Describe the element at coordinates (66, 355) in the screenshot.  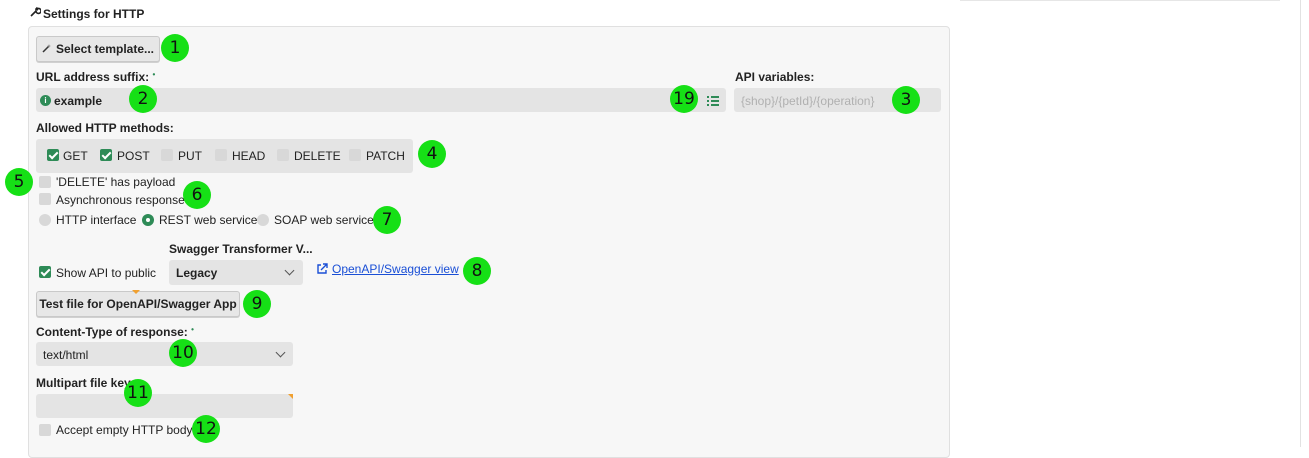
I see `content-type-value: text/html` at that location.